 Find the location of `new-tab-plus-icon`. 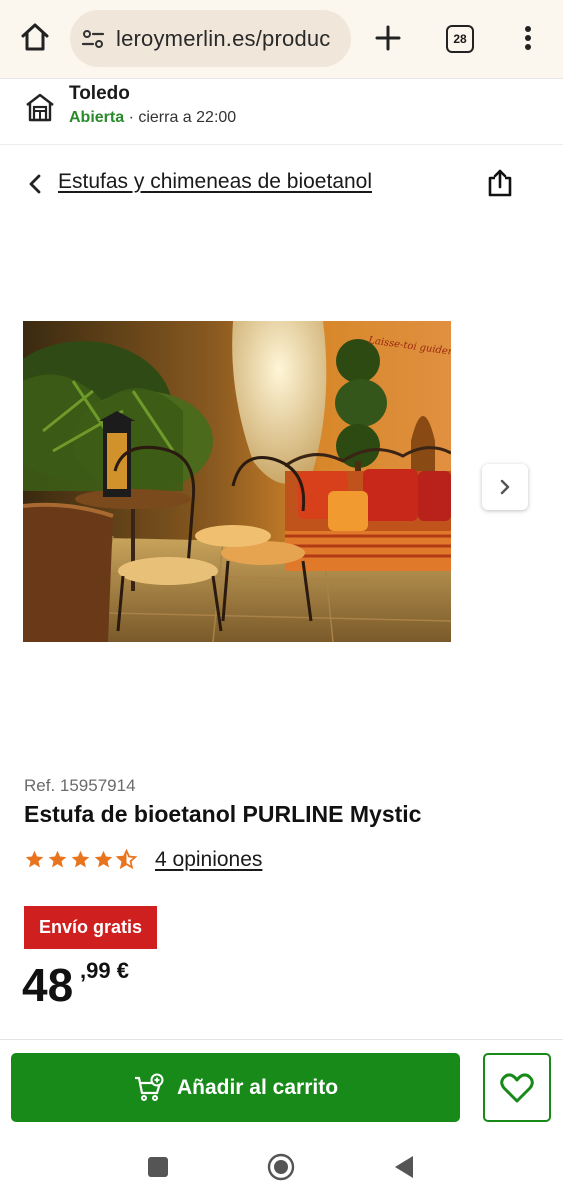

new-tab-plus-icon is located at coordinates (388, 38).